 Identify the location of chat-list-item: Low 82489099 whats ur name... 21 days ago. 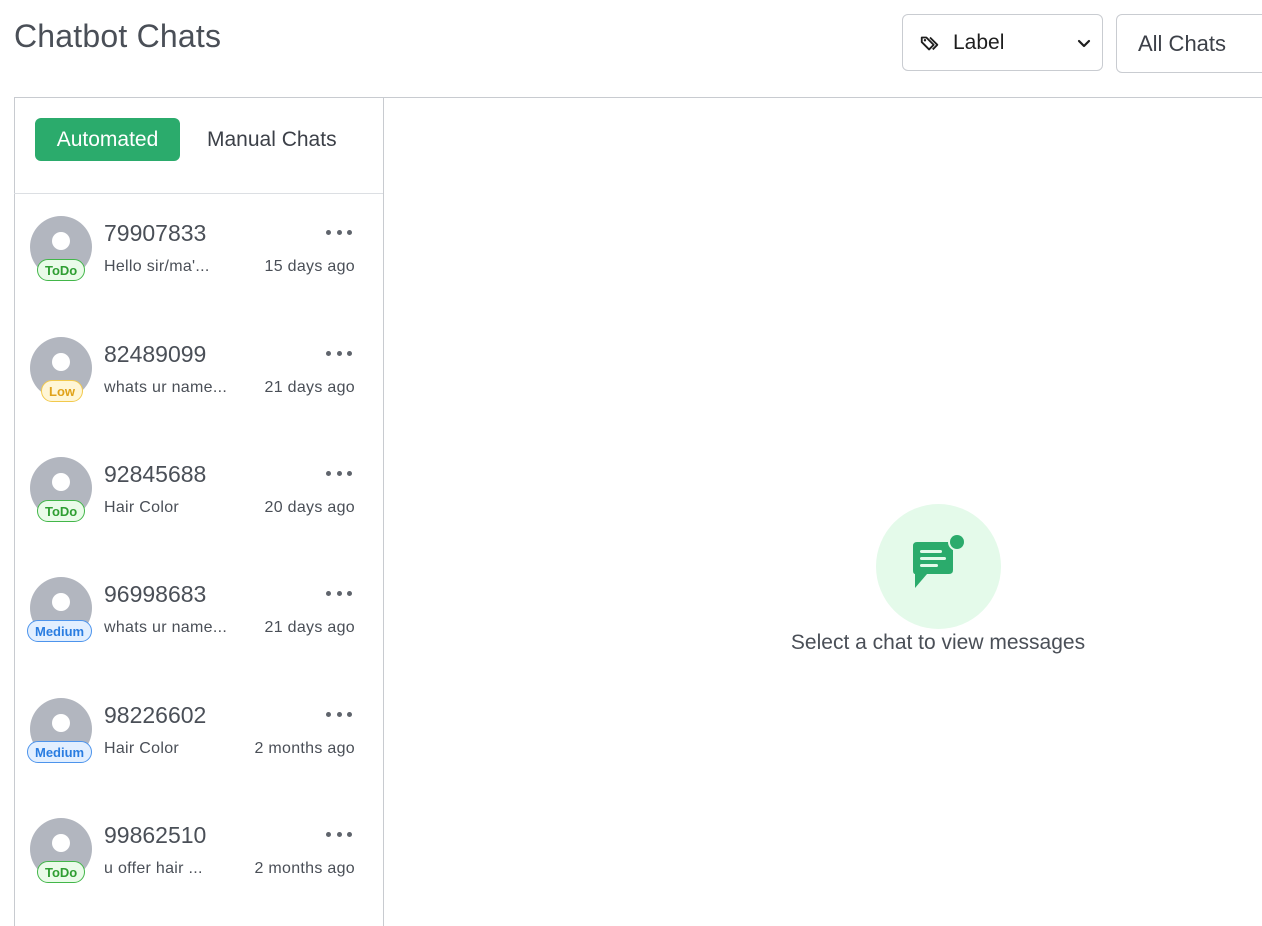
(198, 370).